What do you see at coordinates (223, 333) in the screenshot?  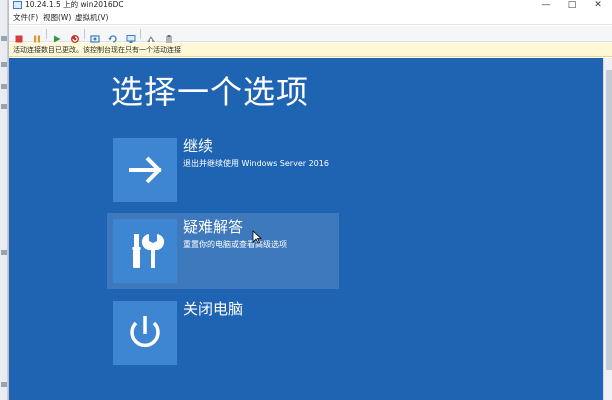 I see `option-shutdown: 关闭电脑` at bounding box center [223, 333].